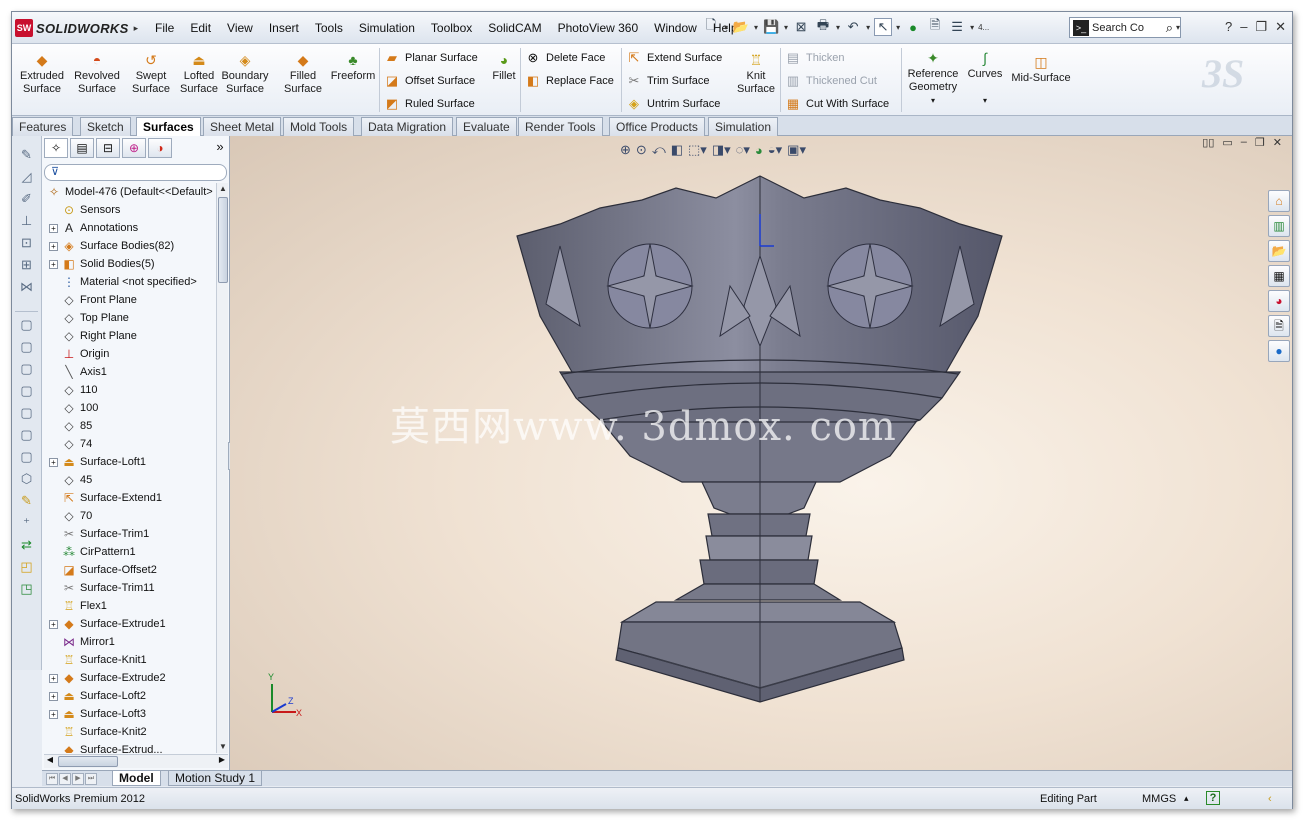  What do you see at coordinates (801, 27) in the screenshot?
I see `close-doc-icon: ⊠` at bounding box center [801, 27].